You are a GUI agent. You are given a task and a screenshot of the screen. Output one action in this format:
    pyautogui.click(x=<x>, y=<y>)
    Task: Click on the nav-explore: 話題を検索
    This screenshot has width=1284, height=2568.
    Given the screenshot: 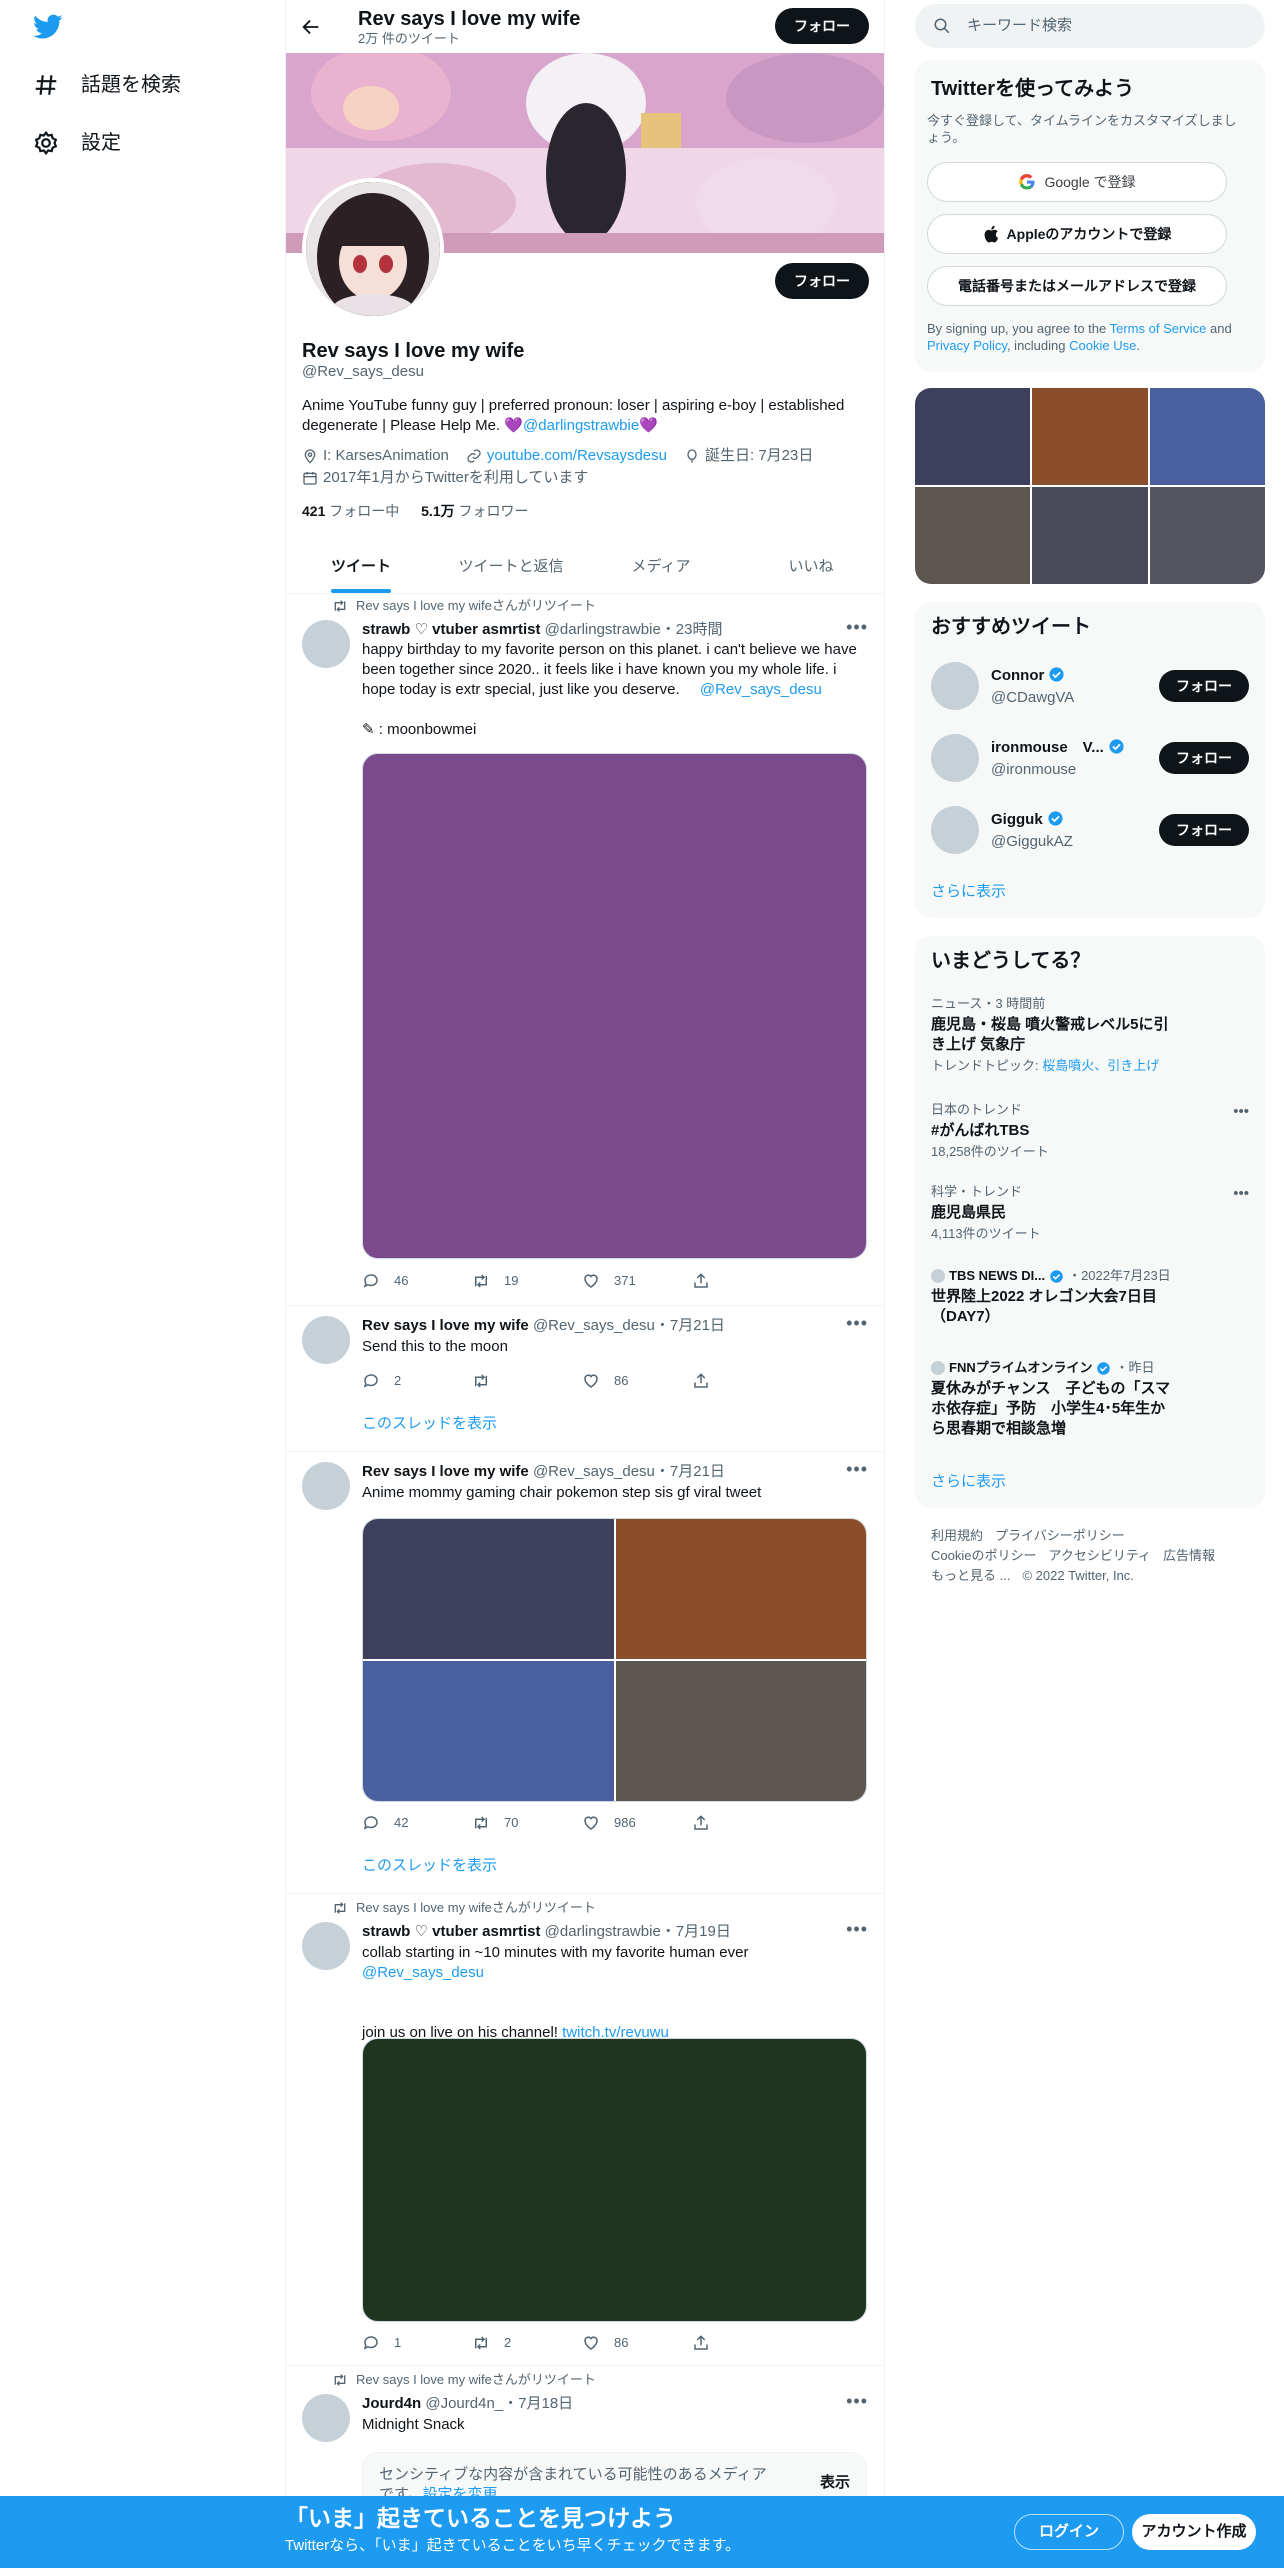 What is the action you would take?
    pyautogui.click(x=107, y=85)
    